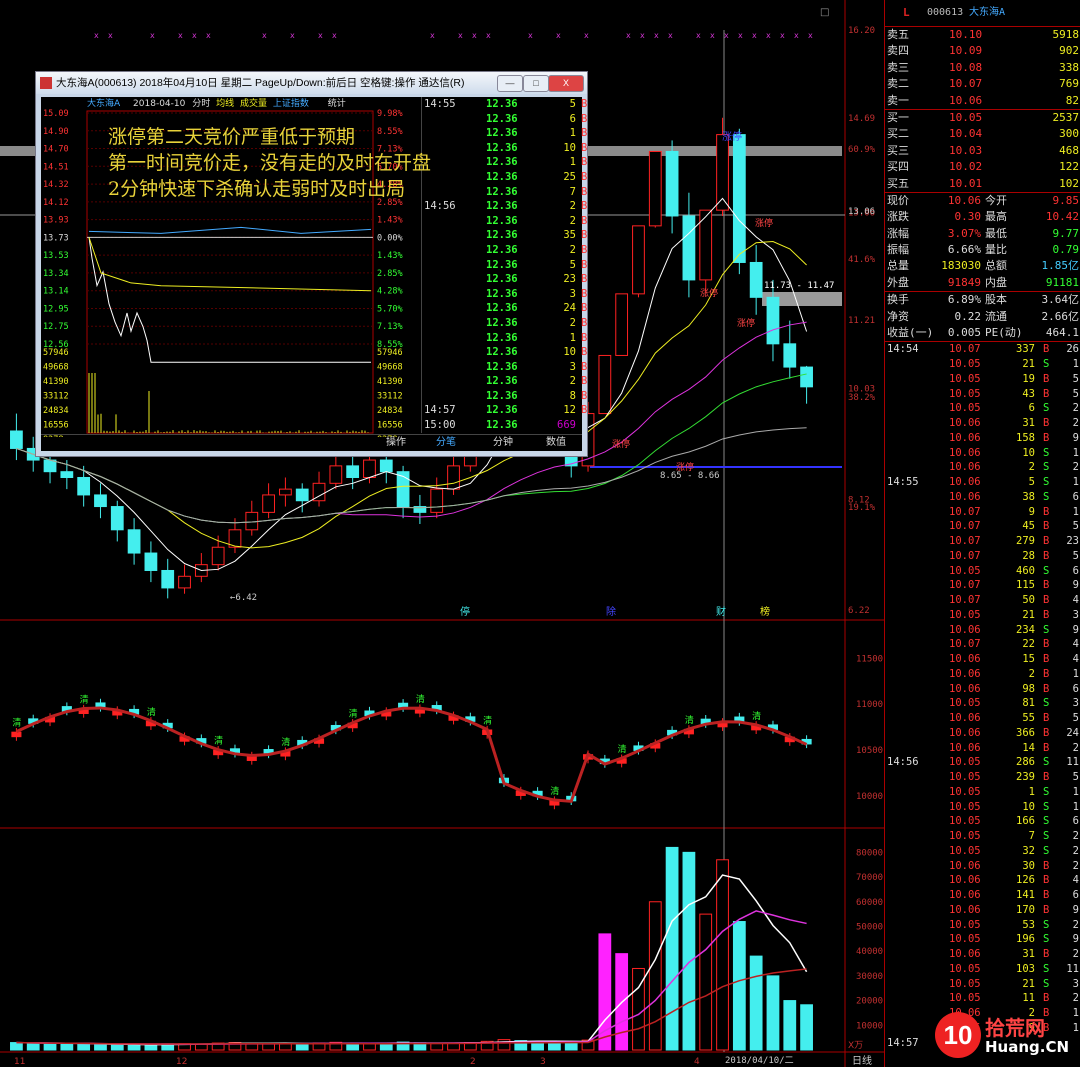 The image size is (1080, 1067). What do you see at coordinates (945, 13) in the screenshot?
I see `stock-code: 000613` at bounding box center [945, 13].